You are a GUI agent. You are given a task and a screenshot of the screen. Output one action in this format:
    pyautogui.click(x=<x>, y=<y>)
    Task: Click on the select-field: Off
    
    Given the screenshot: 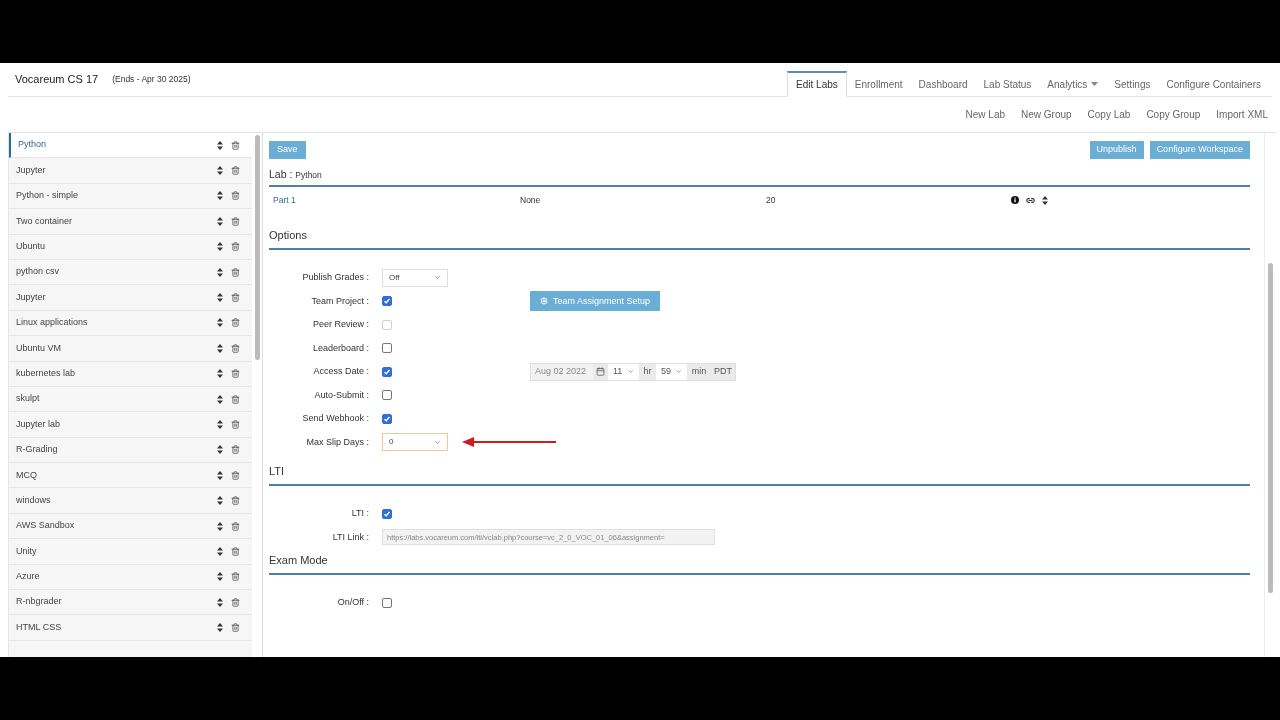 What is the action you would take?
    pyautogui.click(x=415, y=277)
    